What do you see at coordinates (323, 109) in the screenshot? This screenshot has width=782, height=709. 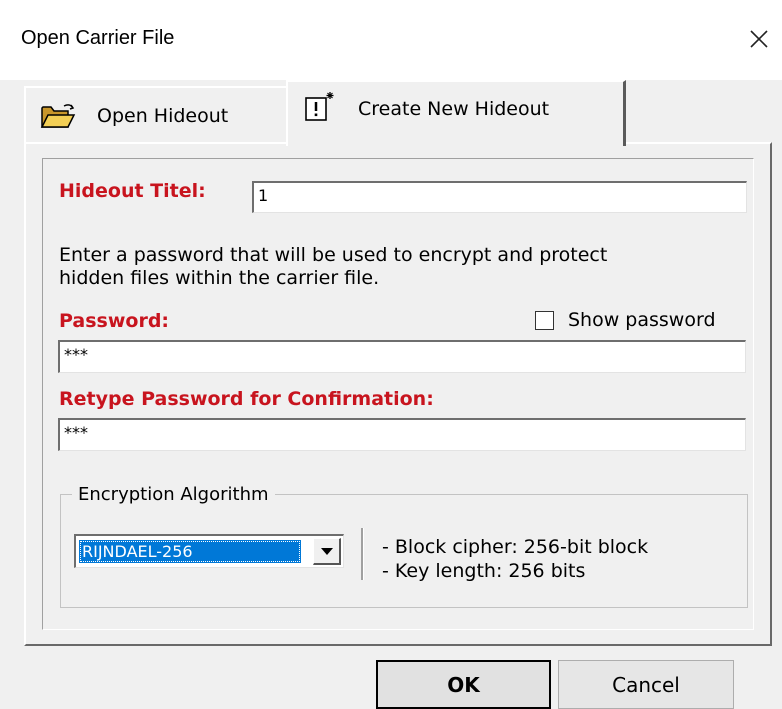 I see `new-document-sparkle-icon` at bounding box center [323, 109].